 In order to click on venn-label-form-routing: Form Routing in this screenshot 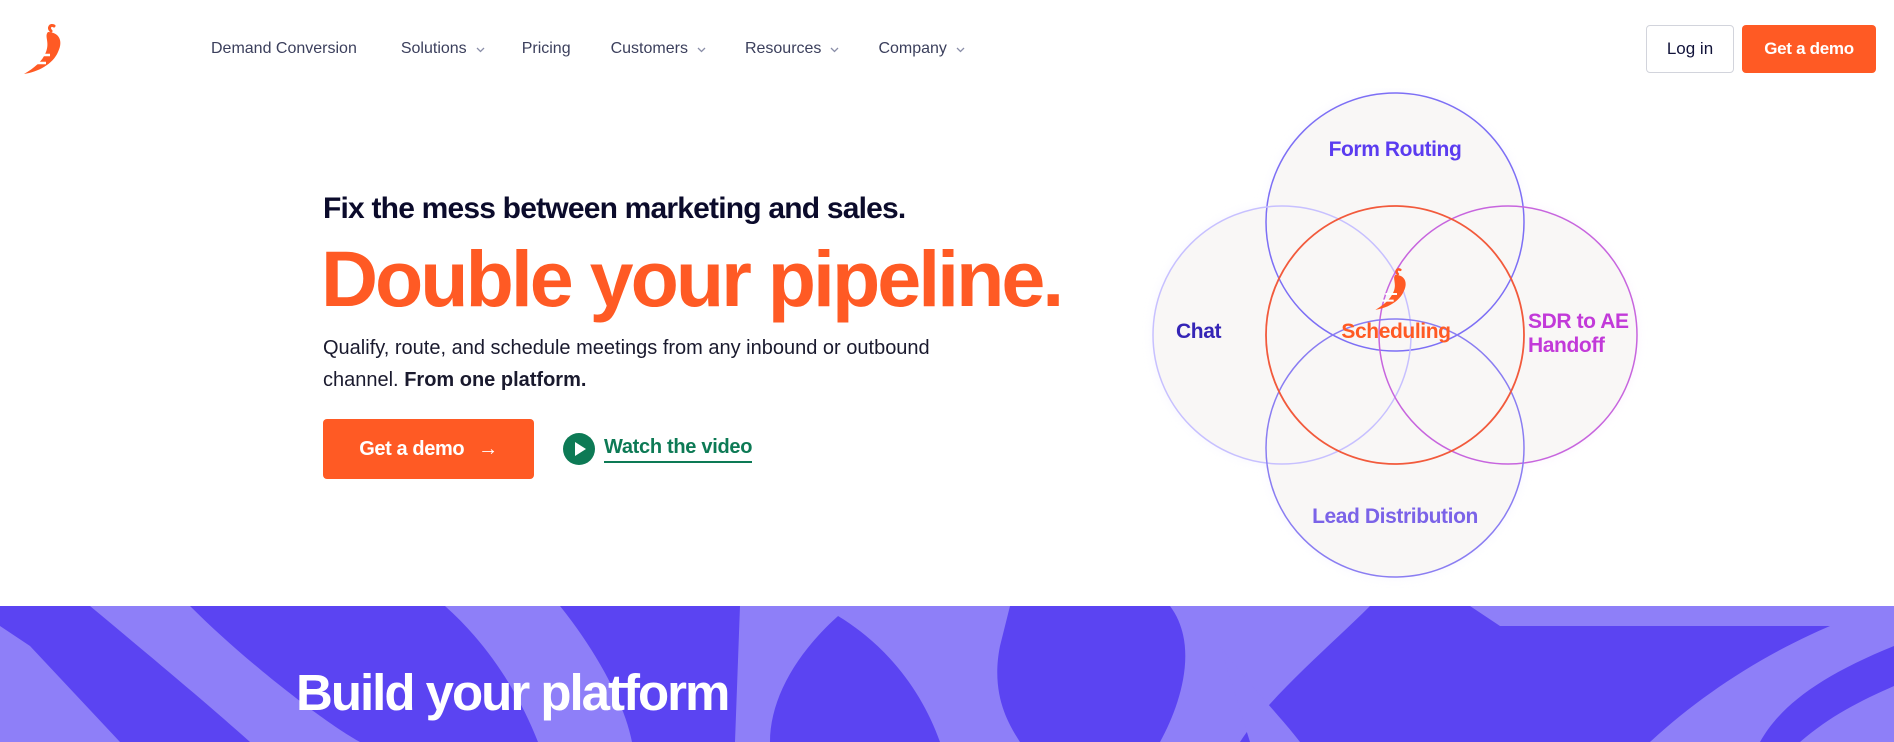, I will do `click(1395, 149)`.